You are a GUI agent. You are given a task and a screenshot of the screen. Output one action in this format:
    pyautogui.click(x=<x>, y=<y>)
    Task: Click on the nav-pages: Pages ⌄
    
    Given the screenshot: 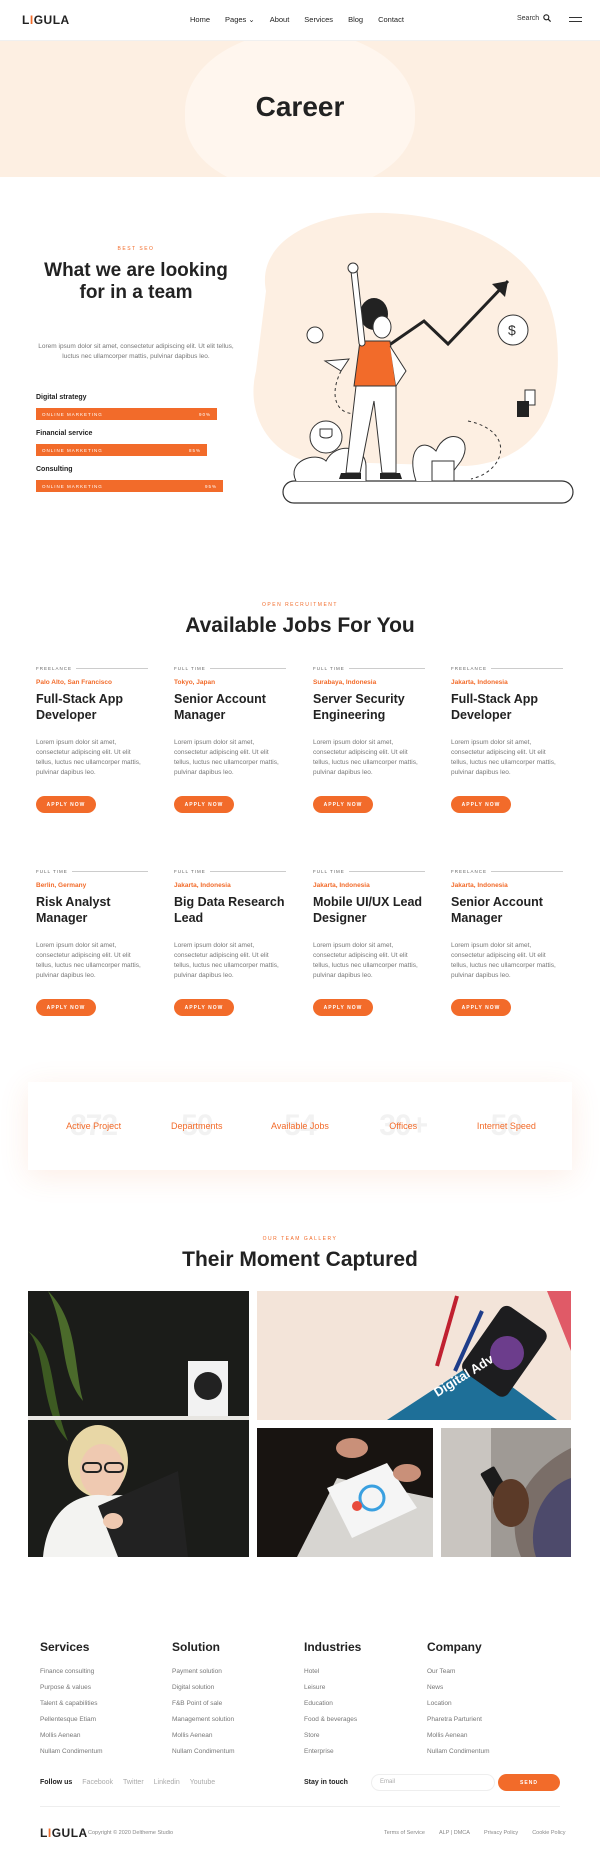 What is the action you would take?
    pyautogui.click(x=240, y=19)
    